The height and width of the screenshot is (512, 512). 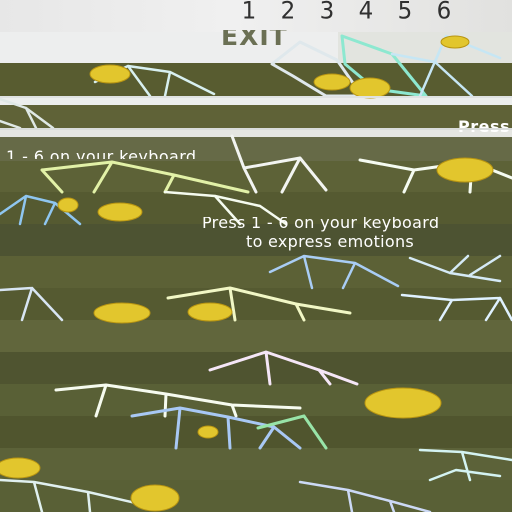 What do you see at coordinates (444, 12) in the screenshot?
I see `emotion-key-6: 6` at bounding box center [444, 12].